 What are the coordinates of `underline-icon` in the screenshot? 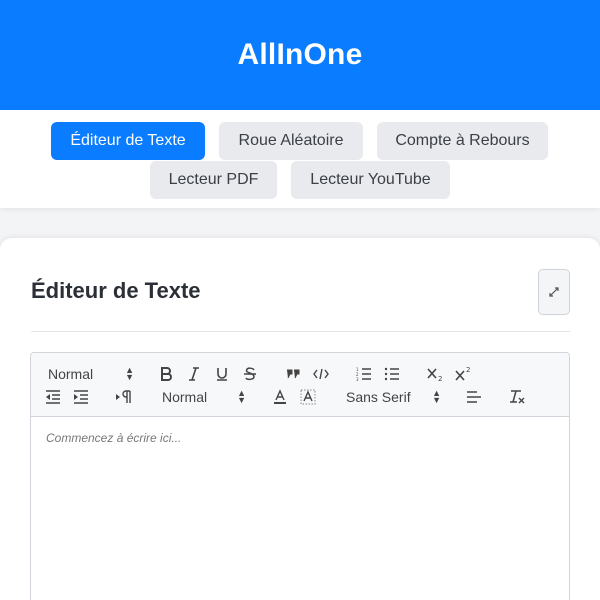 It's located at (222, 374).